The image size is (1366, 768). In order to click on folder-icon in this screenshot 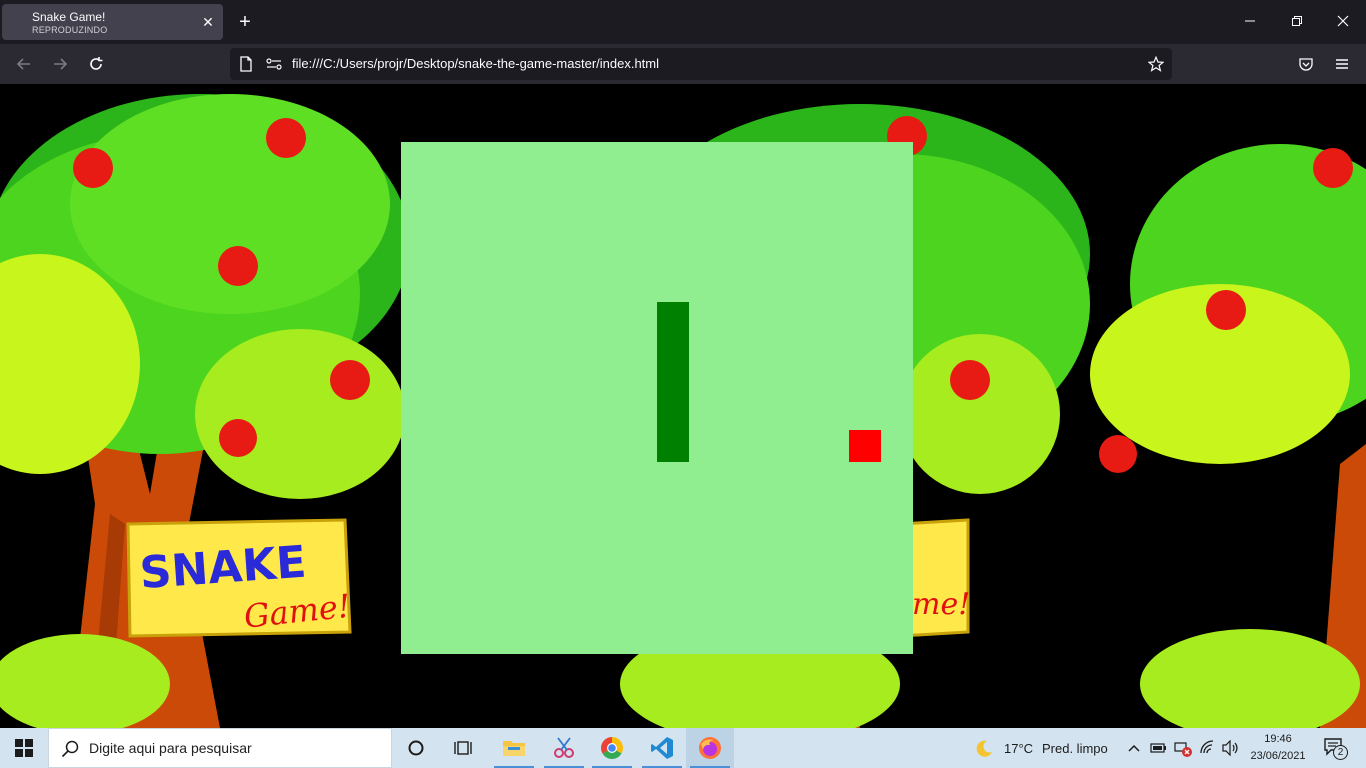, I will do `click(514, 748)`.